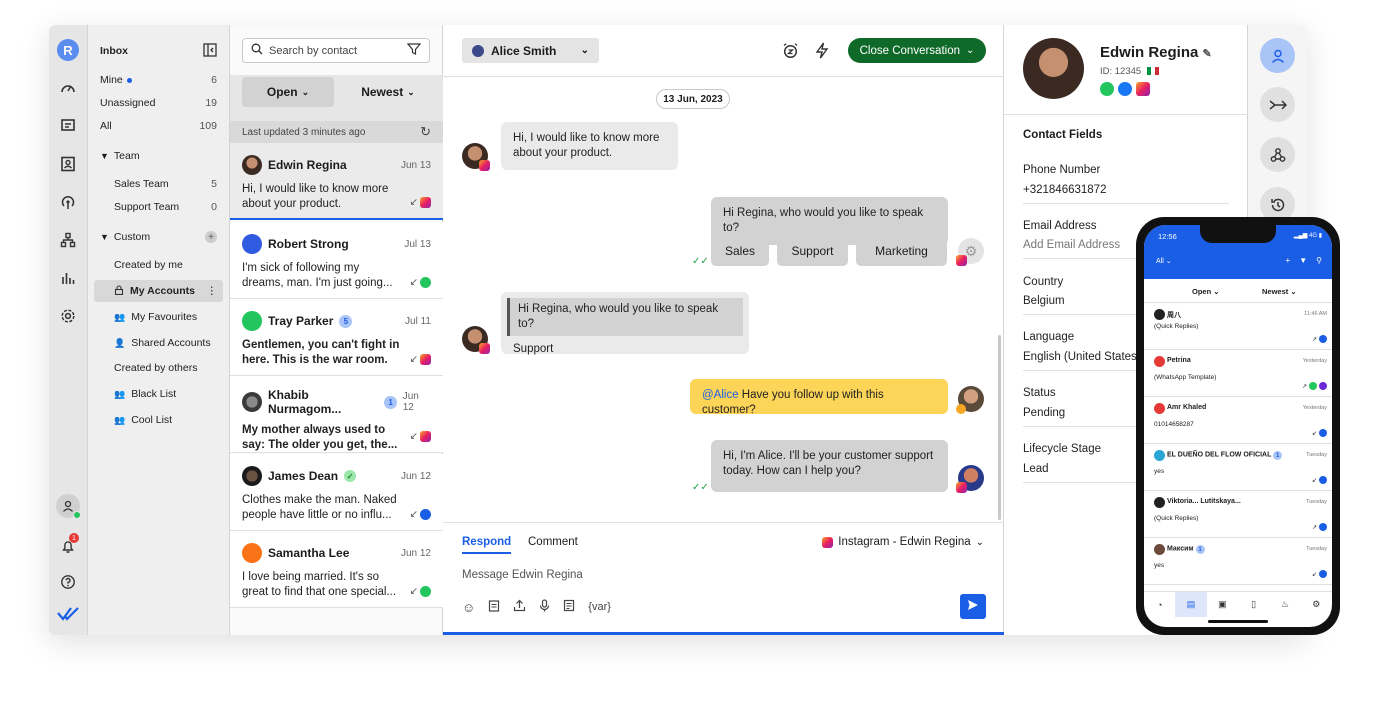 The height and width of the screenshot is (708, 1390). I want to click on workspace-avatar: R, so click(68, 50).